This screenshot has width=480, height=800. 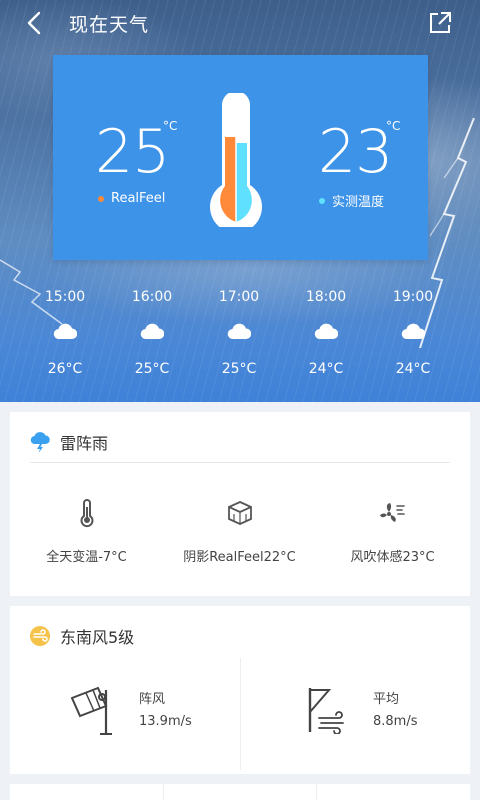 What do you see at coordinates (440, 23) in the screenshot?
I see `share-external-icon` at bounding box center [440, 23].